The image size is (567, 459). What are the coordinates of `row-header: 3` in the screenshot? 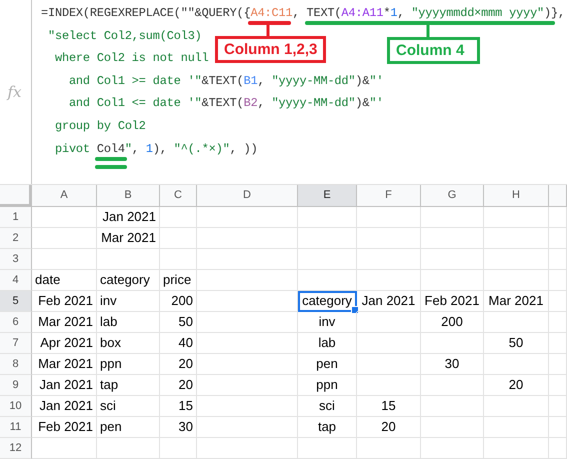 It's located at (16, 259).